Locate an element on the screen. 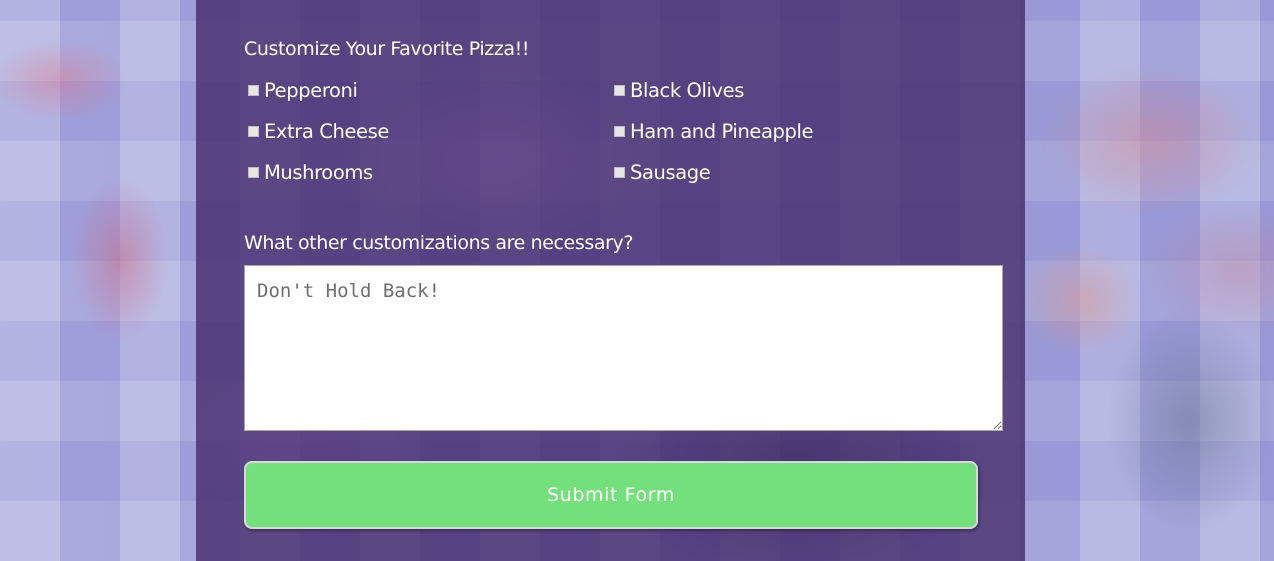 Image resolution: width=1274 pixels, height=561 pixels. topping-label: Mushrooms is located at coordinates (318, 172).